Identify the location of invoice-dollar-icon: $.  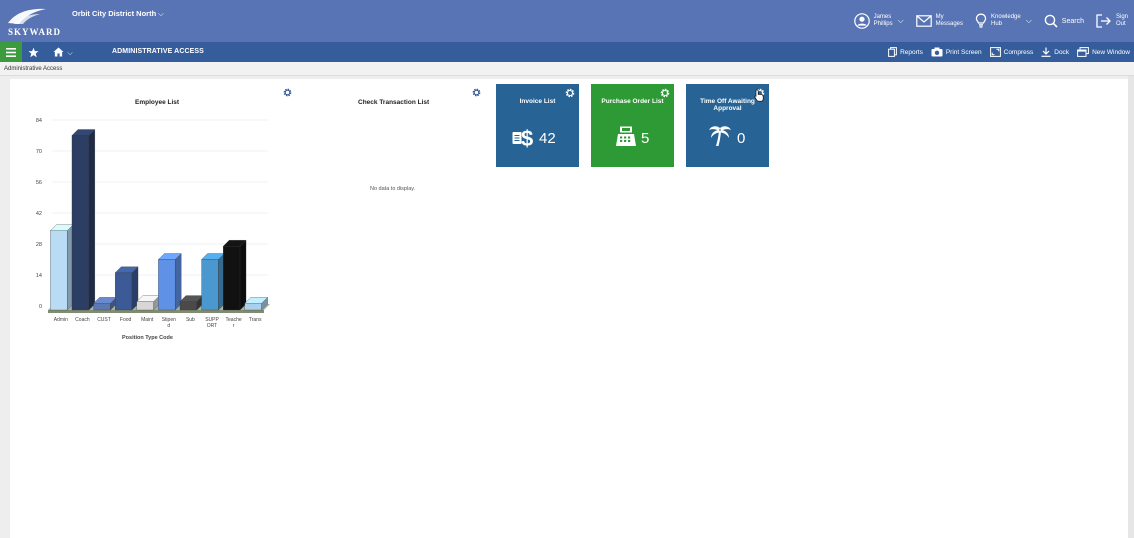
(522, 137).